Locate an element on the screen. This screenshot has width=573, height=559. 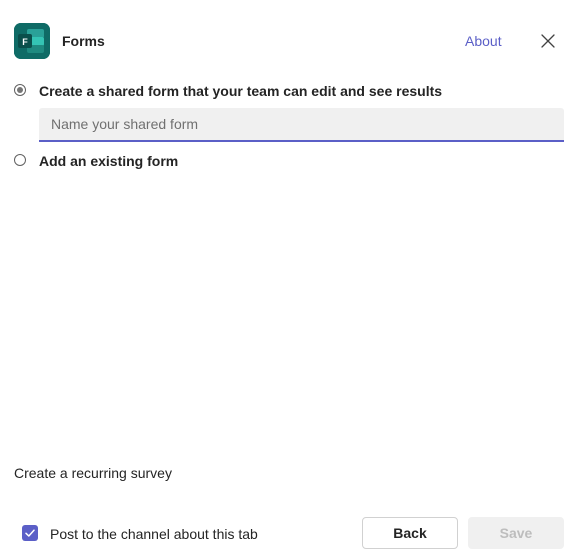
add-existing-form-label: Add an existing form is located at coordinates (108, 161).